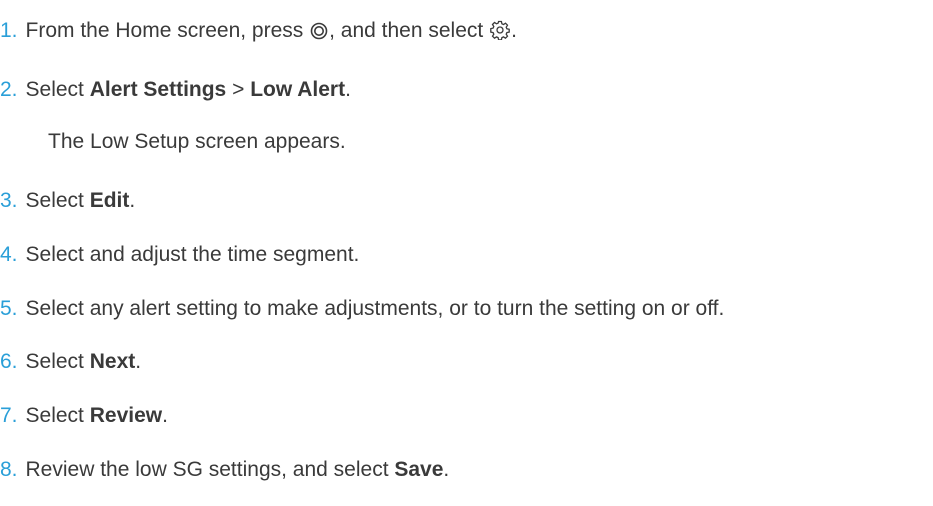  Describe the element at coordinates (419, 469) in the screenshot. I see `save-label: Save` at that location.